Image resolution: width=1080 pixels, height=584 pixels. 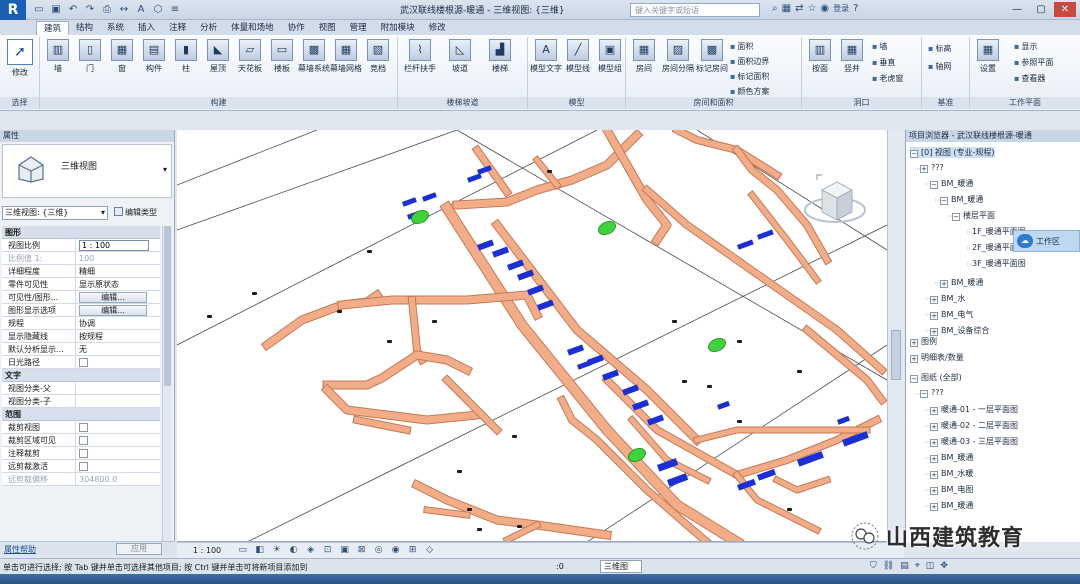 I want to click on help-icon: ?, so click(x=855, y=8).